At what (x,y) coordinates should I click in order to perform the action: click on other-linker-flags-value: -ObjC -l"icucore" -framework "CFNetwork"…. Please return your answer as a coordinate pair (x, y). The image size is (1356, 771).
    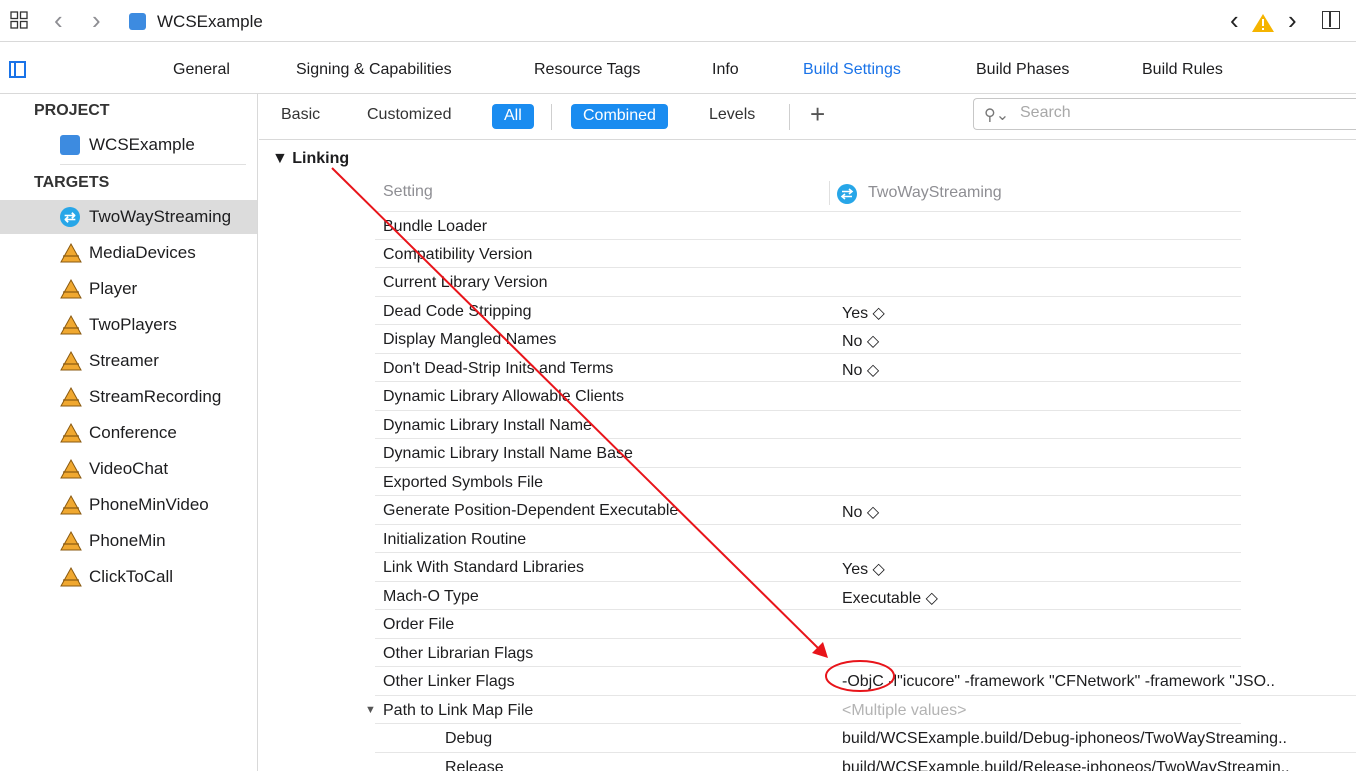
    Looking at the image, I should click on (1058, 682).